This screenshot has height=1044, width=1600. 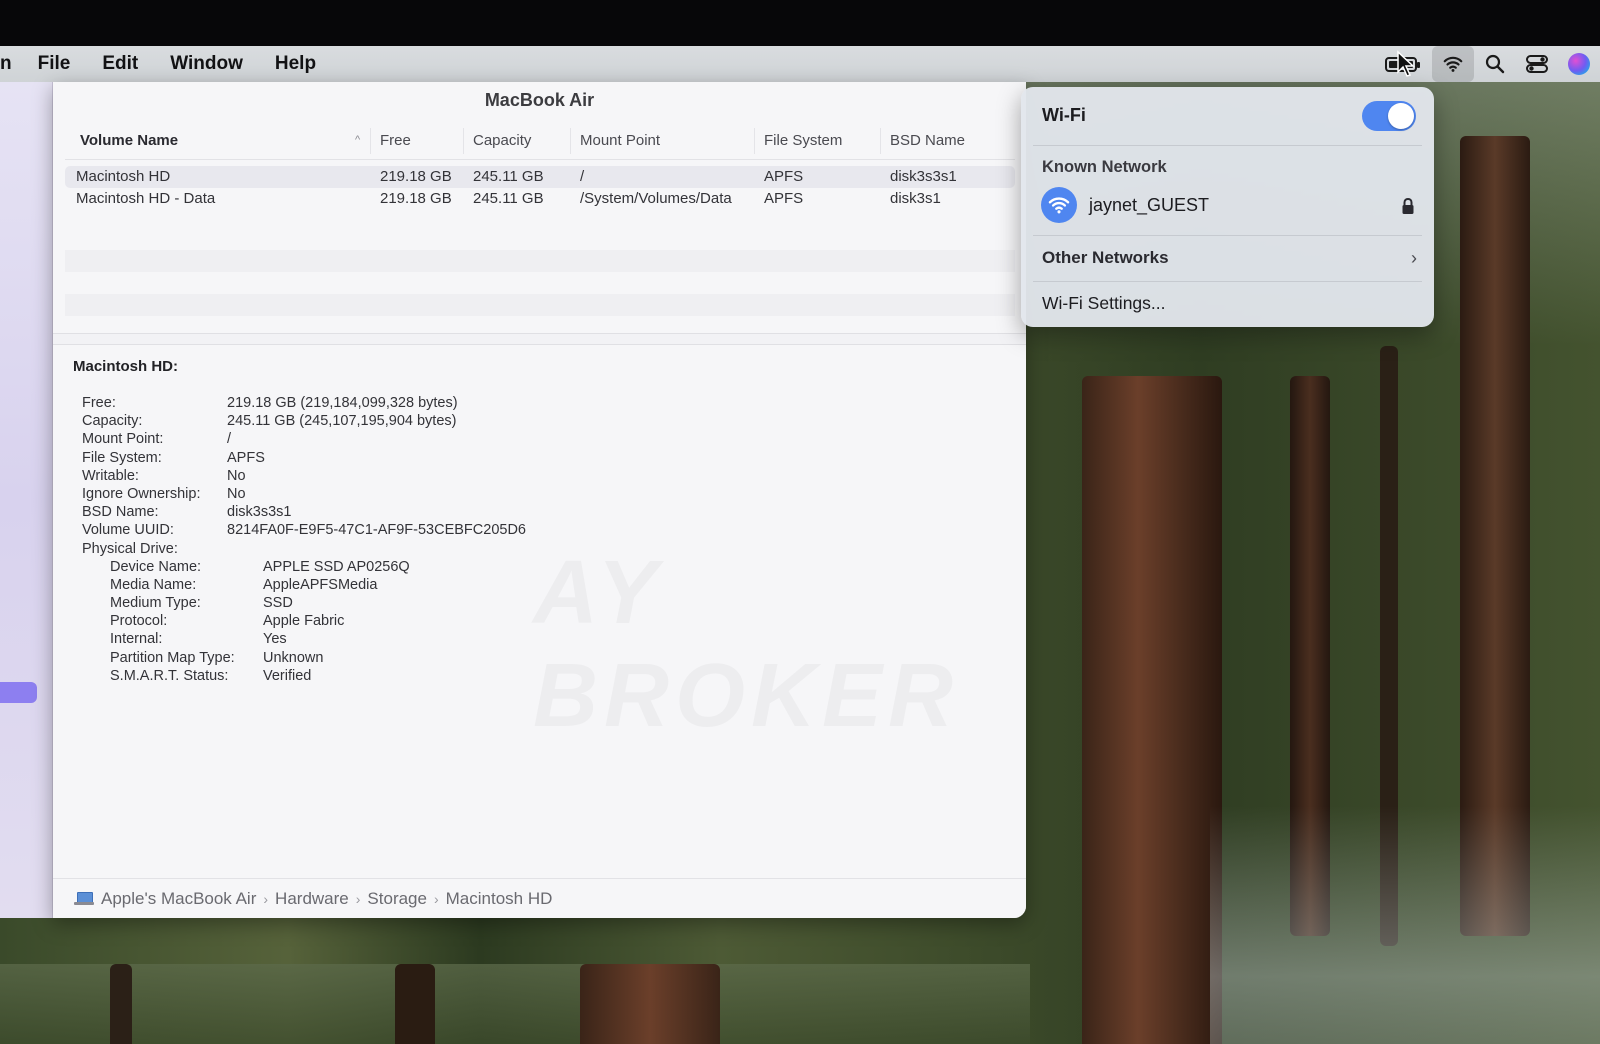 What do you see at coordinates (312, 899) in the screenshot?
I see `path-crumb-hardware: Hardware` at bounding box center [312, 899].